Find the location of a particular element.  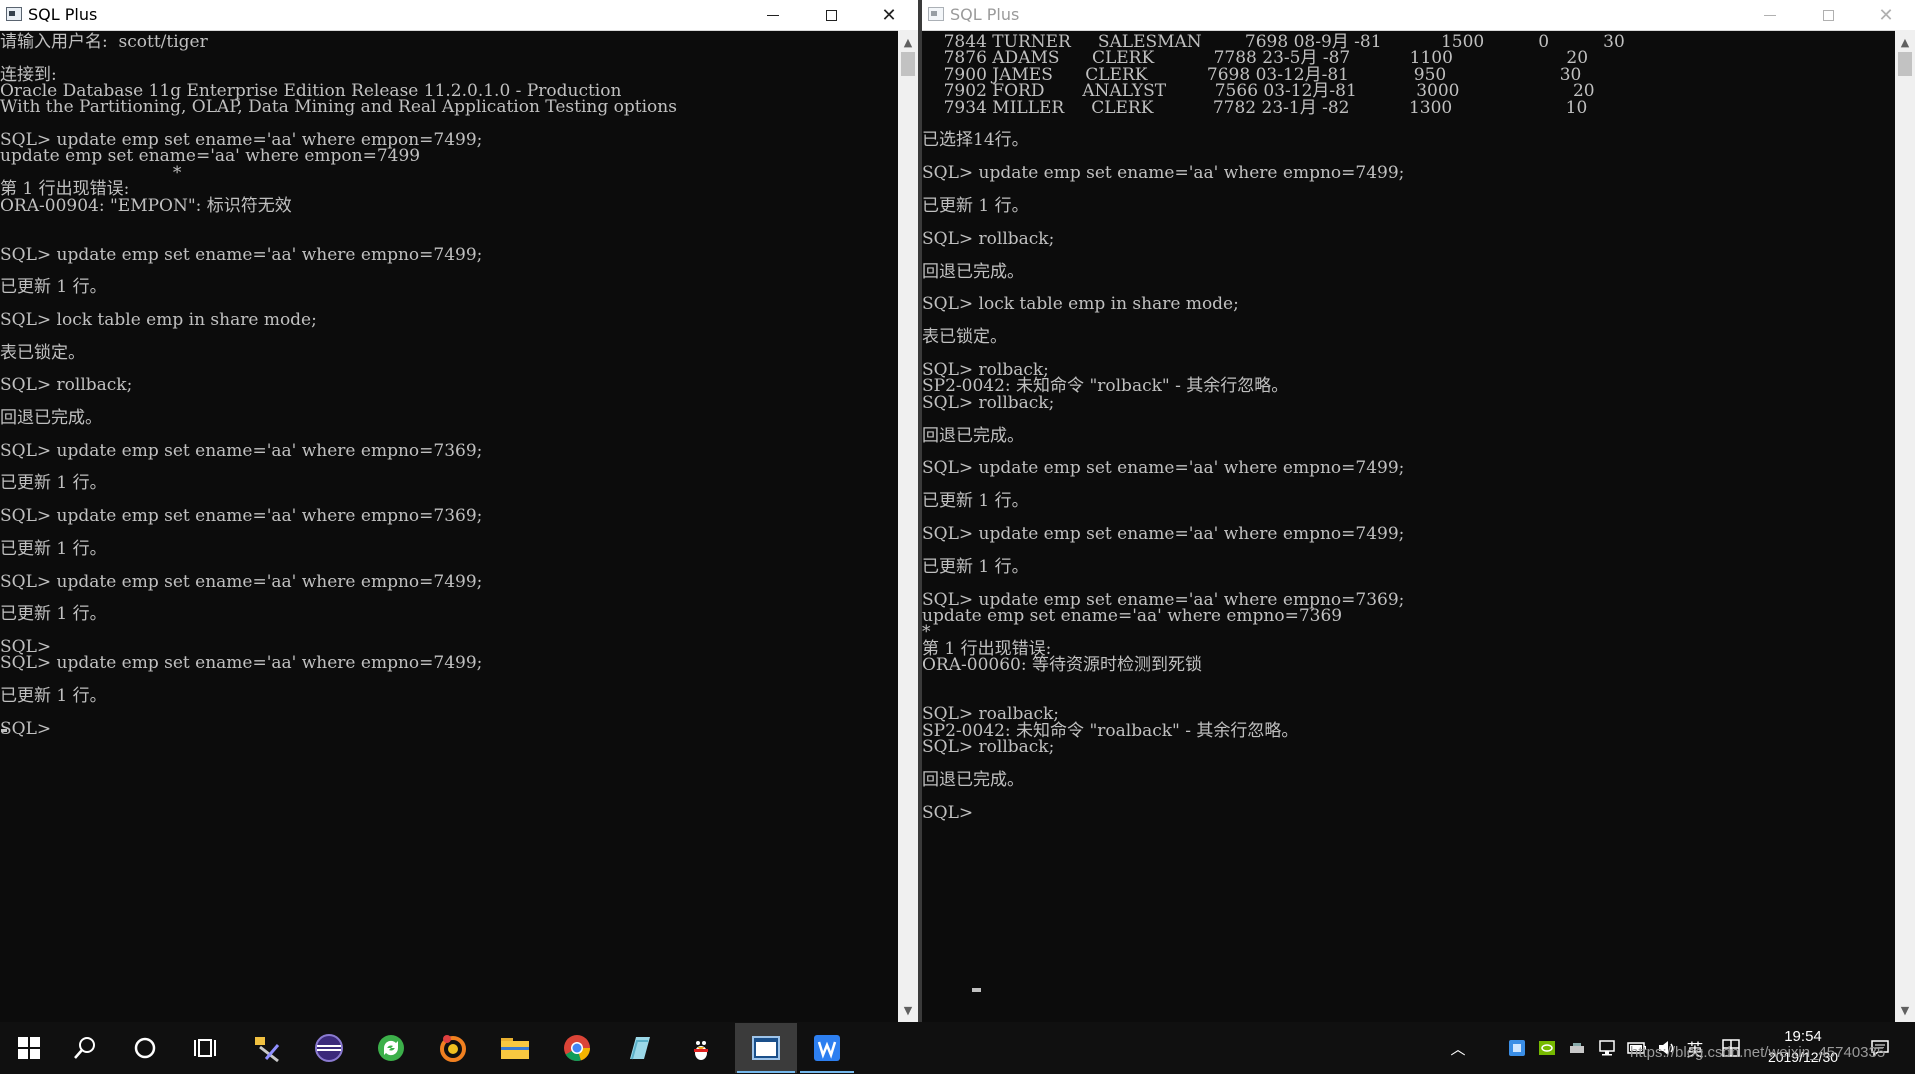

cortana-icon is located at coordinates (145, 1048).